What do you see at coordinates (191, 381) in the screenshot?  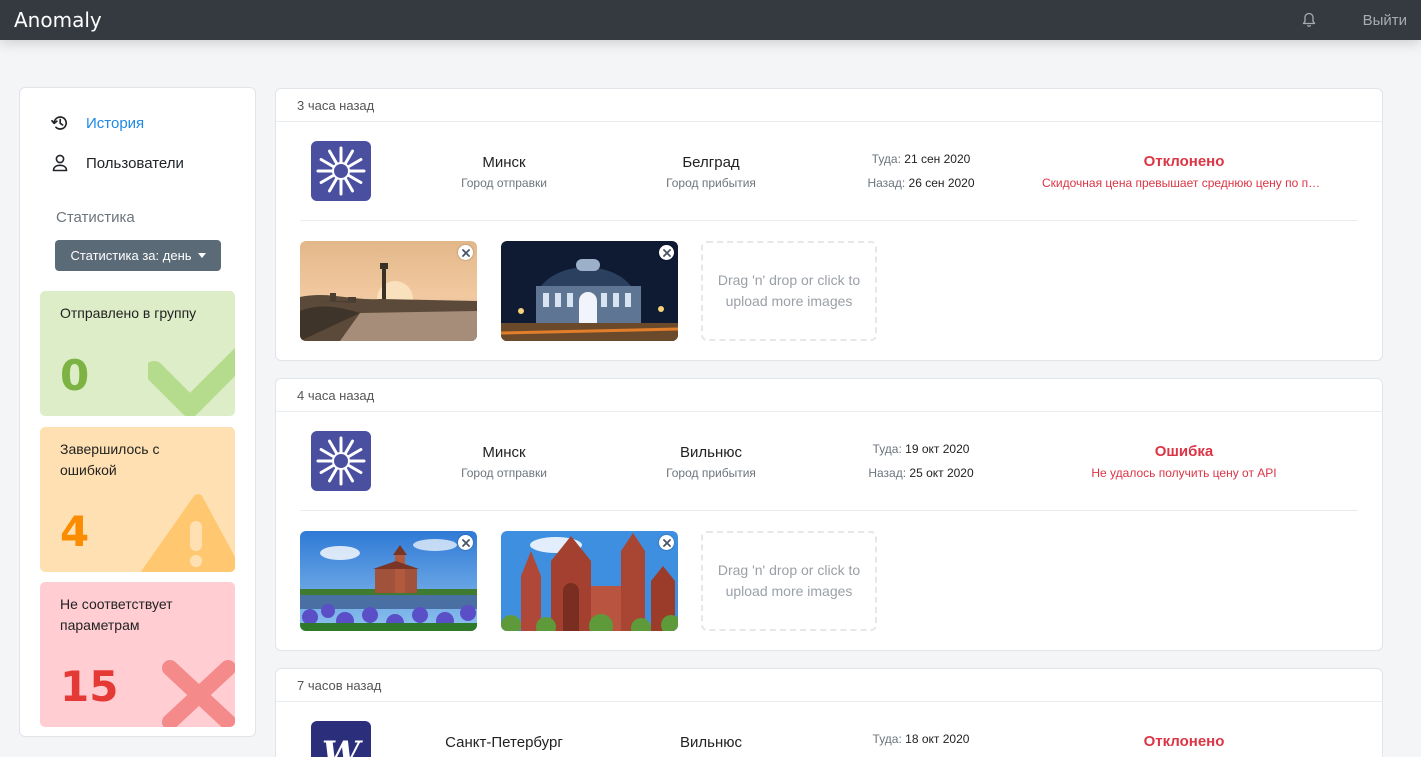 I see `check-icon` at bounding box center [191, 381].